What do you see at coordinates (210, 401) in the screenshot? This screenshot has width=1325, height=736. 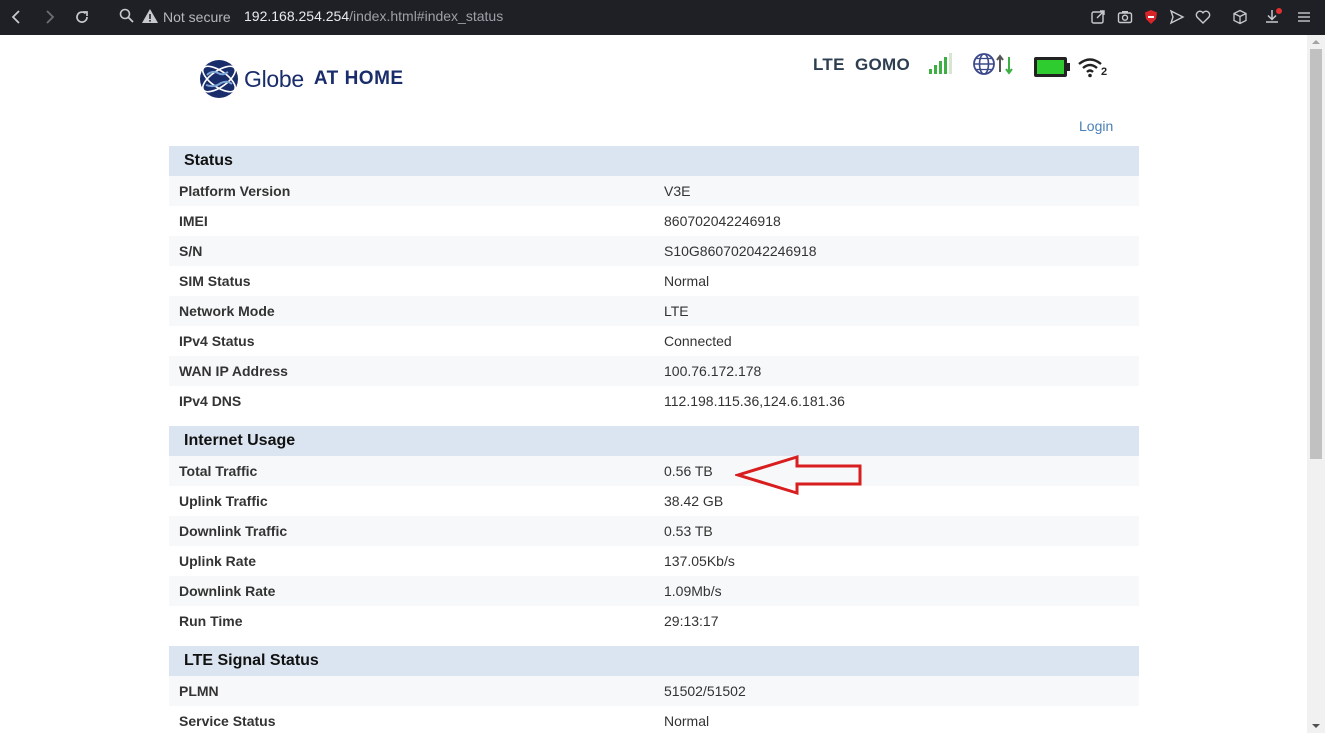 I see `row-label: IPv4 DNS` at bounding box center [210, 401].